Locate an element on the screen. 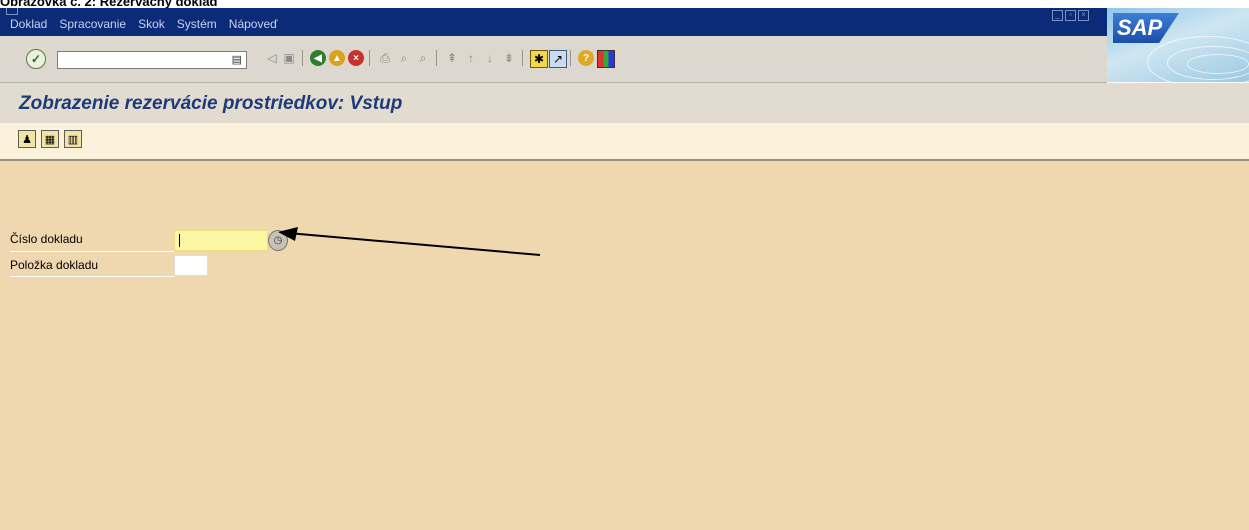 Image resolution: width=1249 pixels, height=530 pixels. last-page-icon: ⇟ is located at coordinates (509, 58).